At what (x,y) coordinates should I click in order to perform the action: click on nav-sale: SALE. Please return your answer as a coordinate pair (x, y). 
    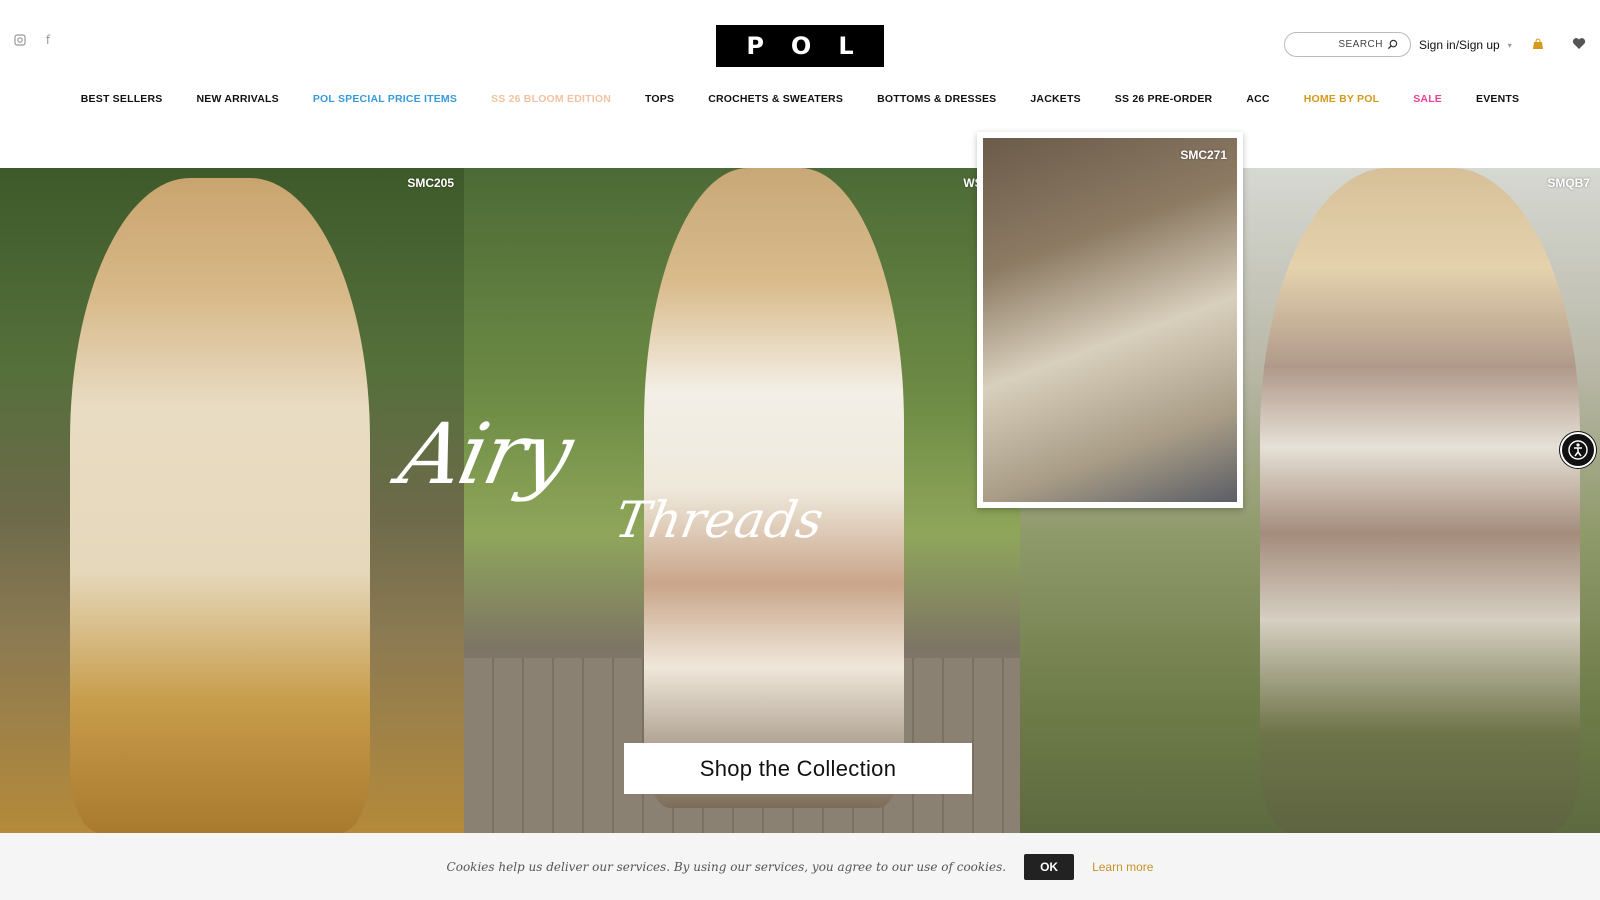
    Looking at the image, I should click on (1427, 99).